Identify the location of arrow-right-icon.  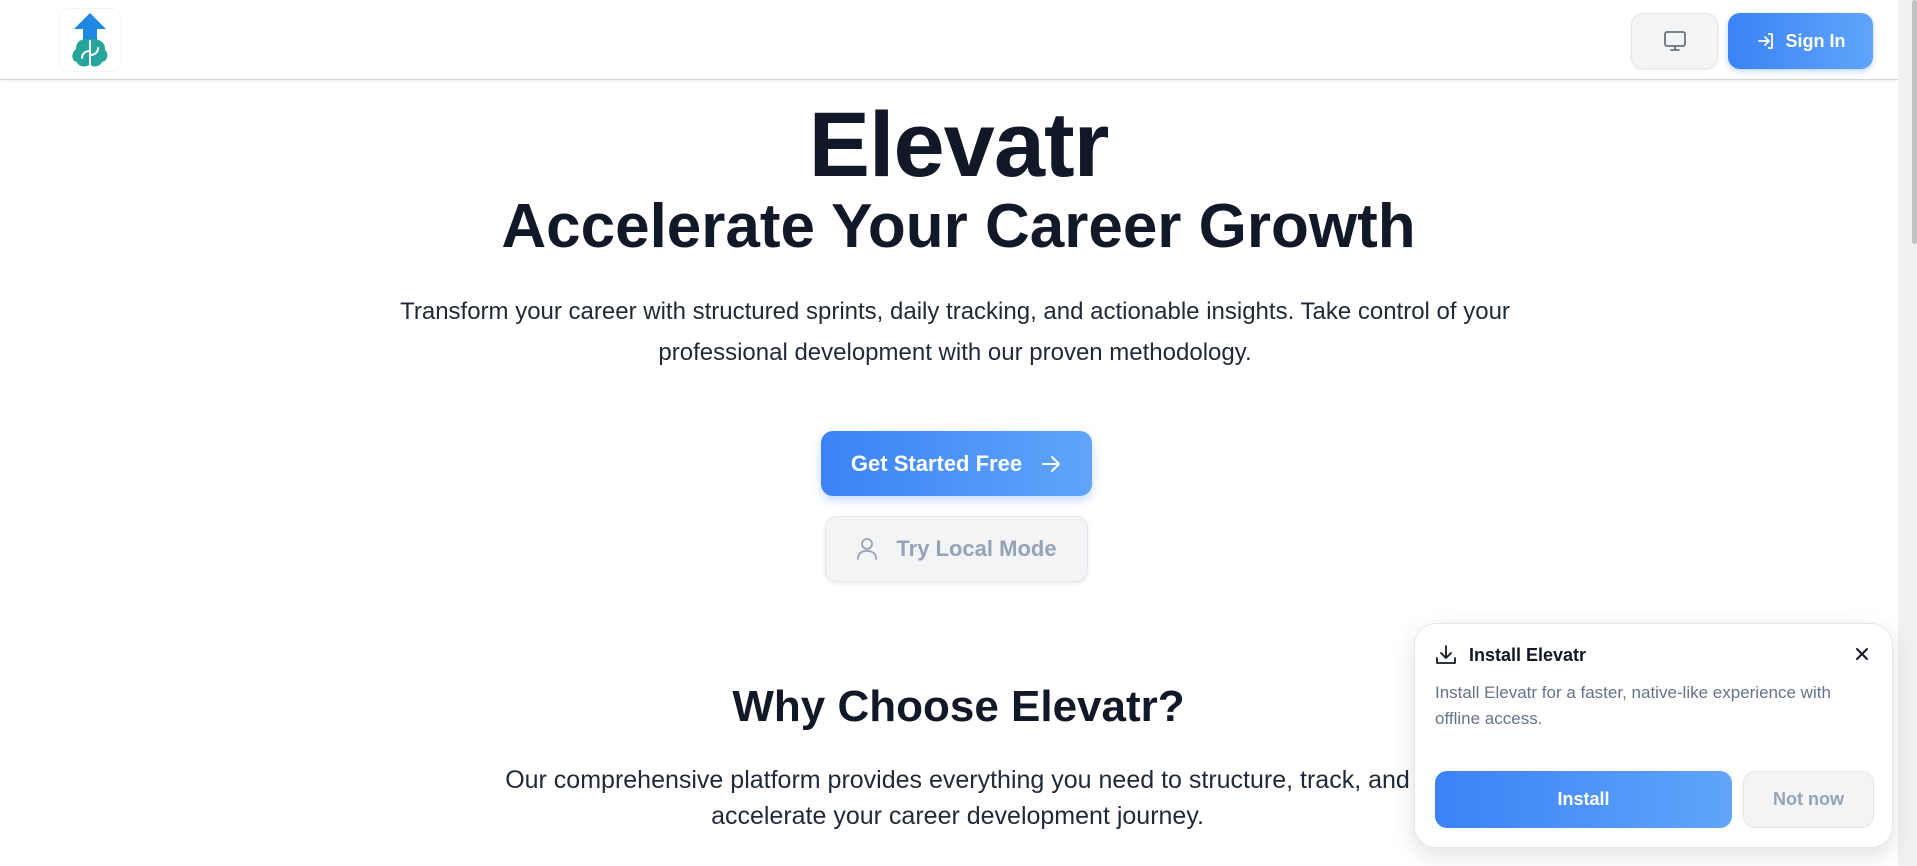
(1051, 463).